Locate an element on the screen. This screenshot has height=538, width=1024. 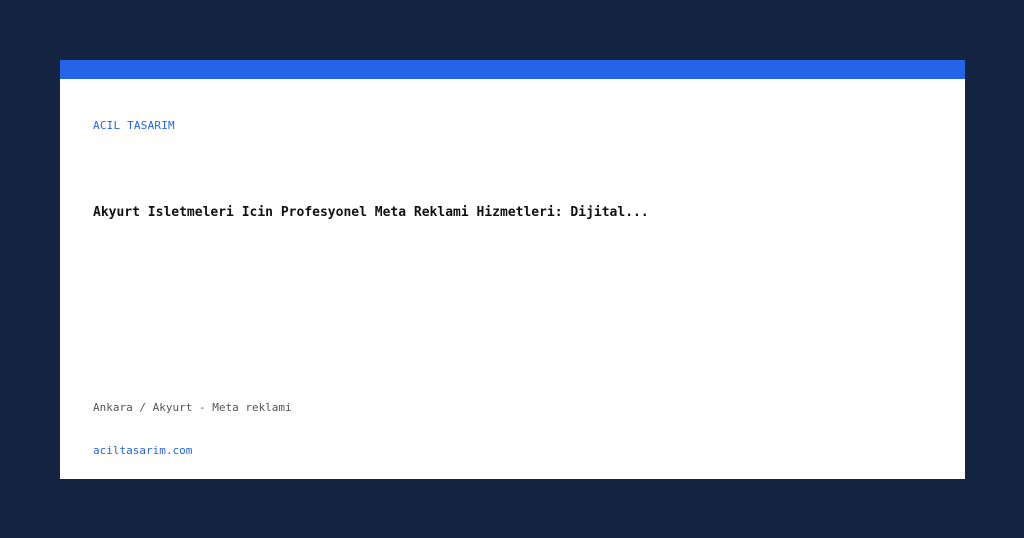
brand-name: ACIL TASARIM is located at coordinates (134, 125).